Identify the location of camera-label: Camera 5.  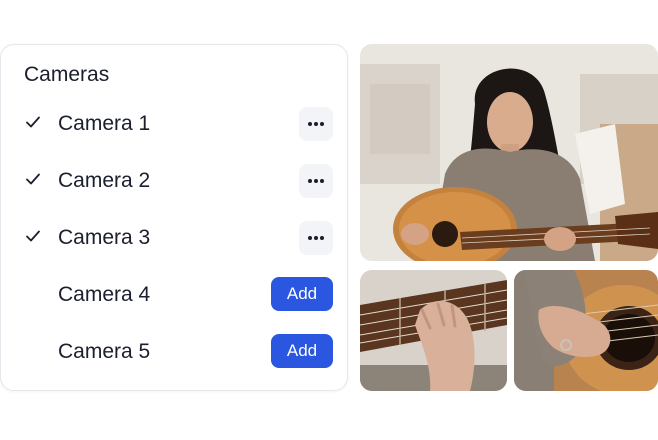
(104, 351).